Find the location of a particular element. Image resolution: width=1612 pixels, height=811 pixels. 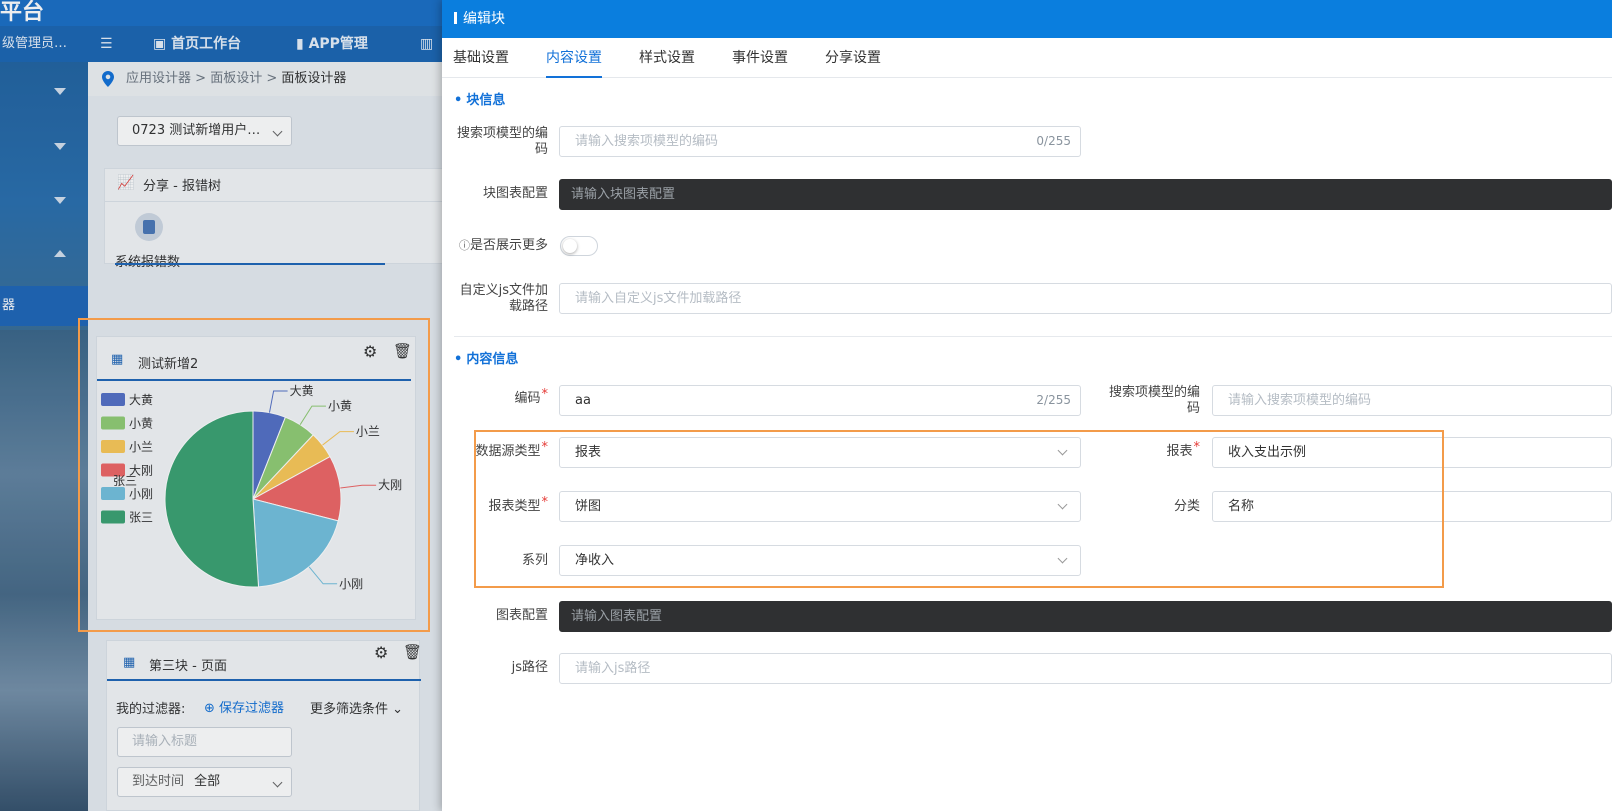

field-label: 数据源类型* is located at coordinates (511, 449).